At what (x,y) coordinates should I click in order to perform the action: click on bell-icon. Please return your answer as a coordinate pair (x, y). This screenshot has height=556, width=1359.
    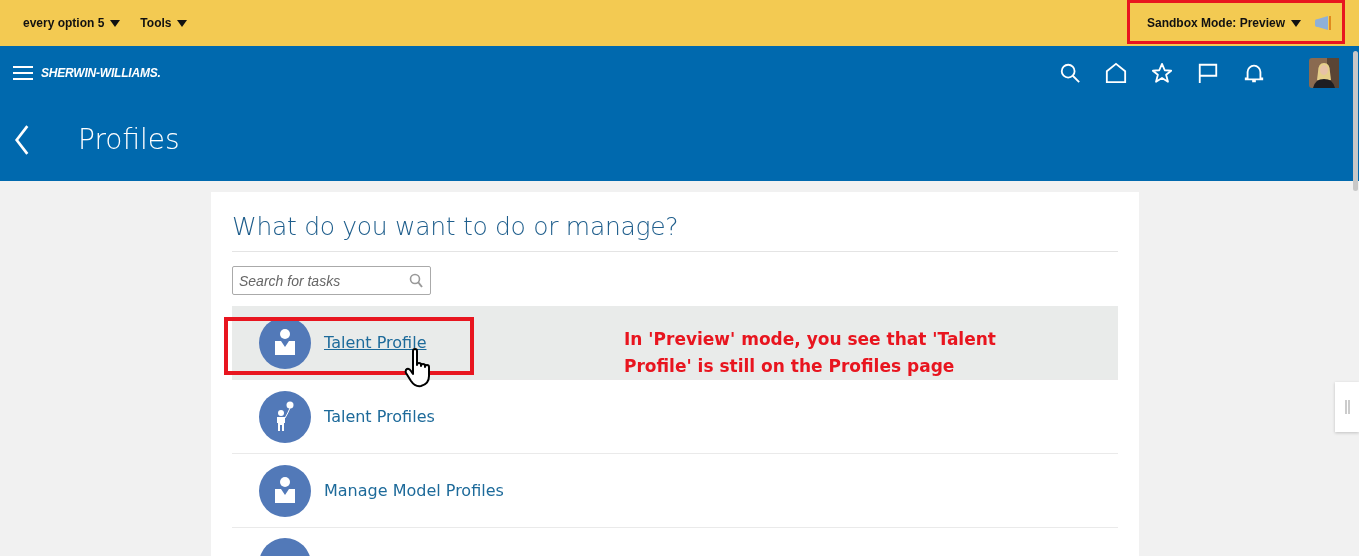
    Looking at the image, I should click on (1254, 73).